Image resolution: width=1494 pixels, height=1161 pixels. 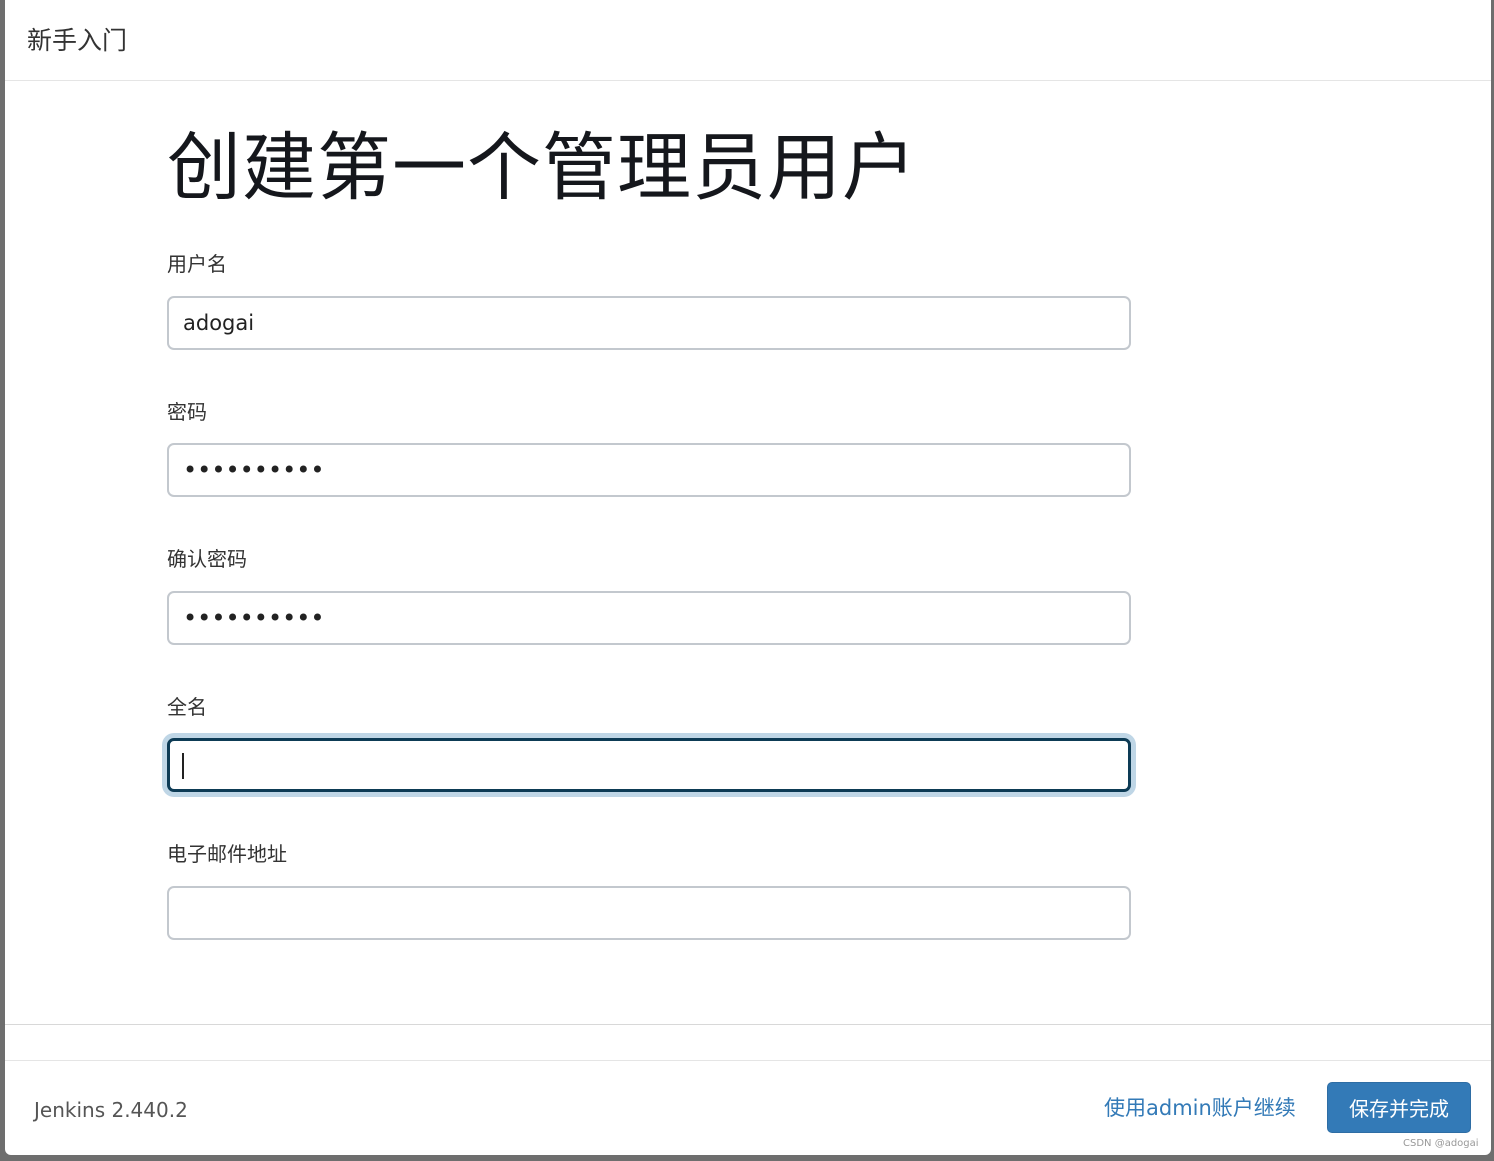 What do you see at coordinates (227, 854) in the screenshot?
I see `email-label: 电子邮件地址` at bounding box center [227, 854].